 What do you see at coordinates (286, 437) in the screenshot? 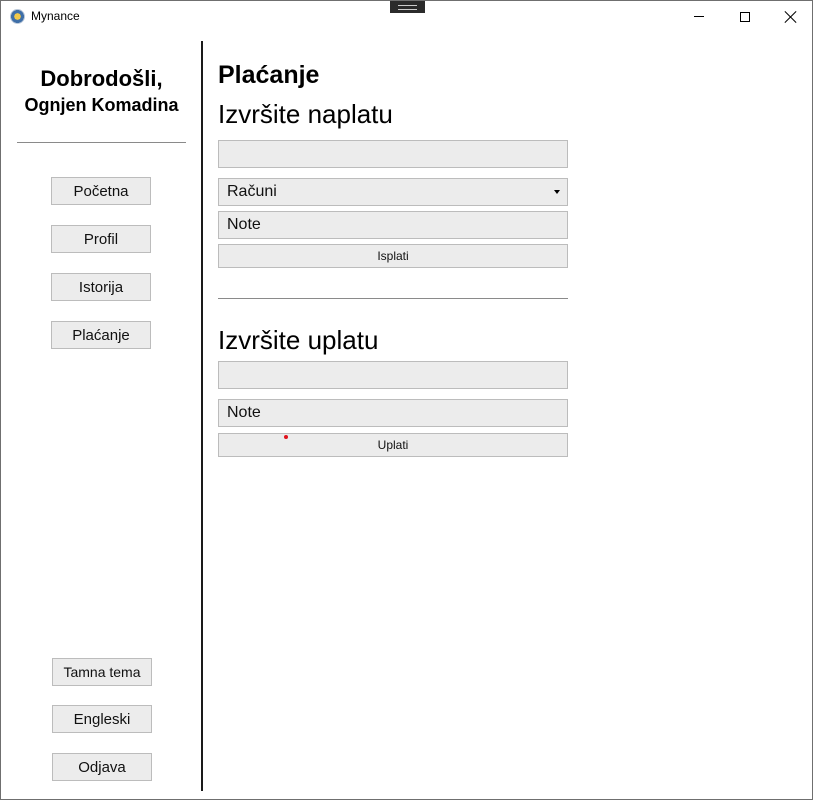
I see `cursor-marker` at bounding box center [286, 437].